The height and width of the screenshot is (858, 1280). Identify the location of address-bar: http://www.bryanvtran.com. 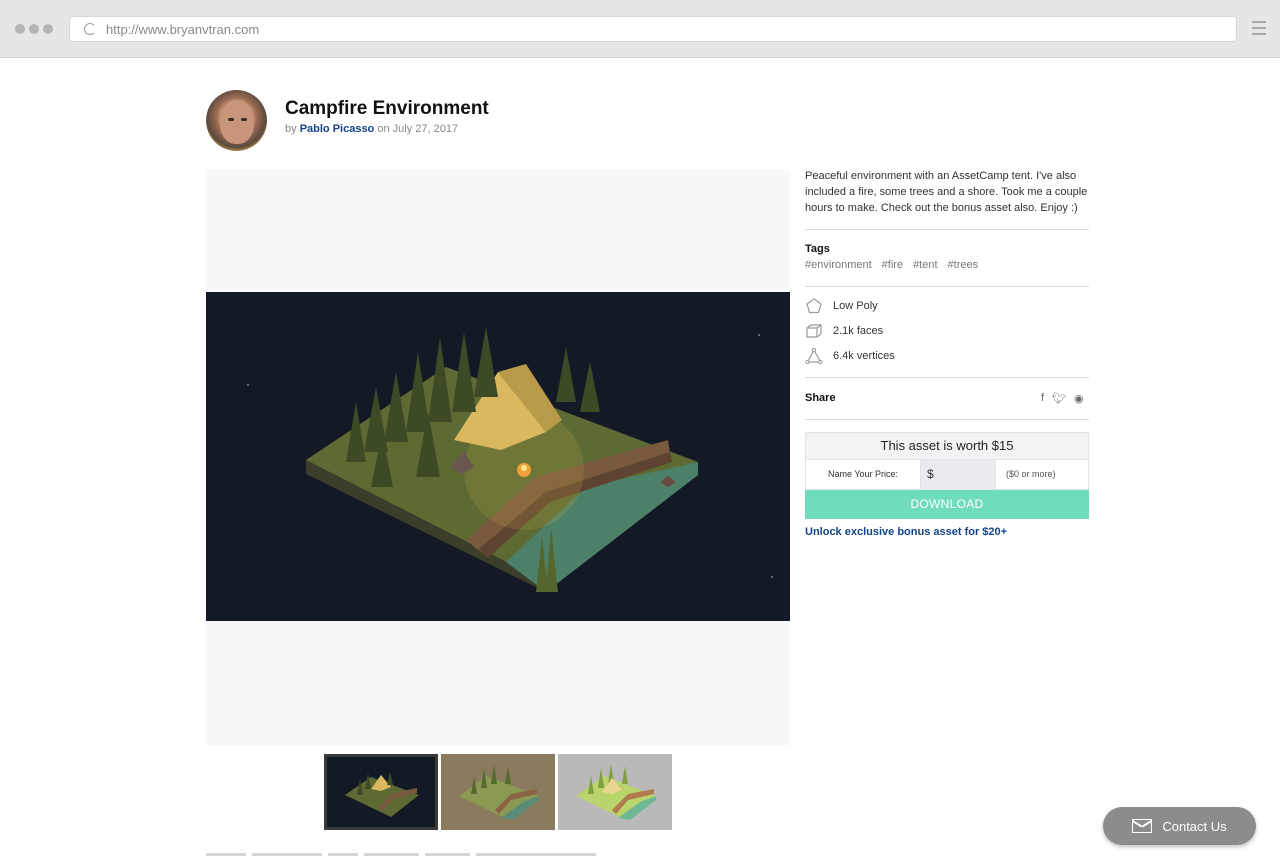
(653, 29).